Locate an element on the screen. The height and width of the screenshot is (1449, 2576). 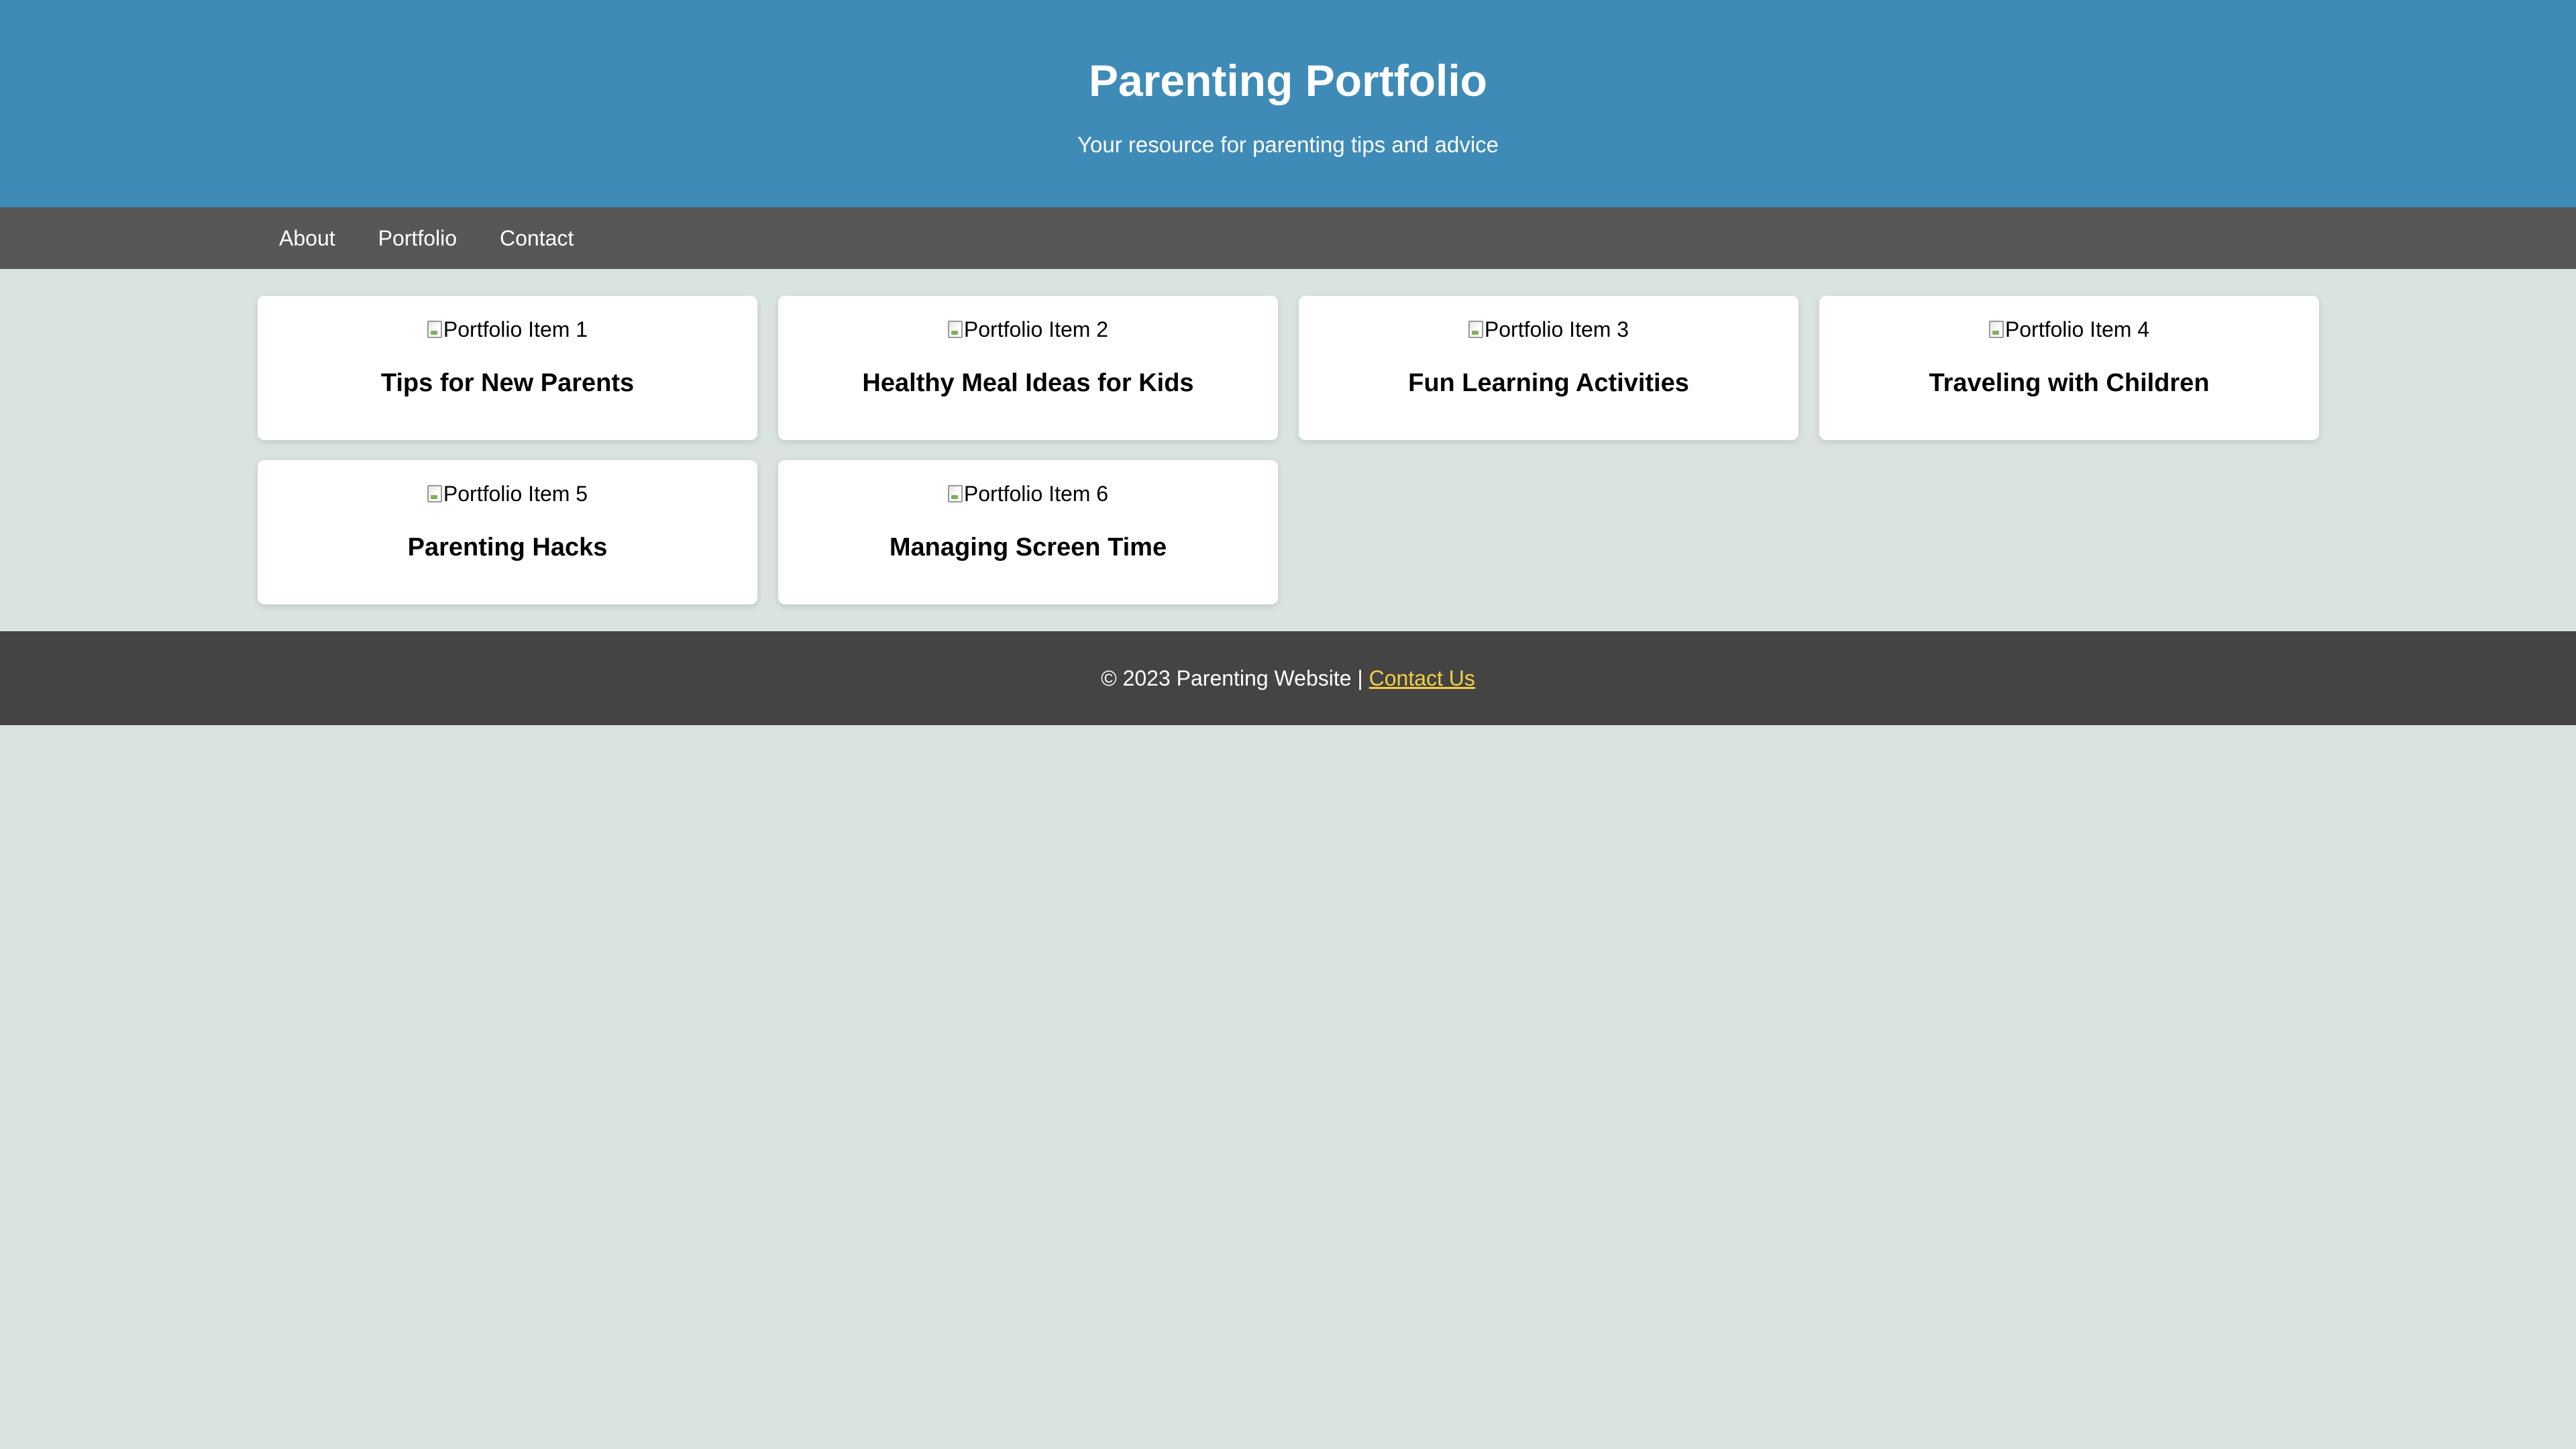
portfolio-title: Managing Screen Time is located at coordinates (1028, 547).